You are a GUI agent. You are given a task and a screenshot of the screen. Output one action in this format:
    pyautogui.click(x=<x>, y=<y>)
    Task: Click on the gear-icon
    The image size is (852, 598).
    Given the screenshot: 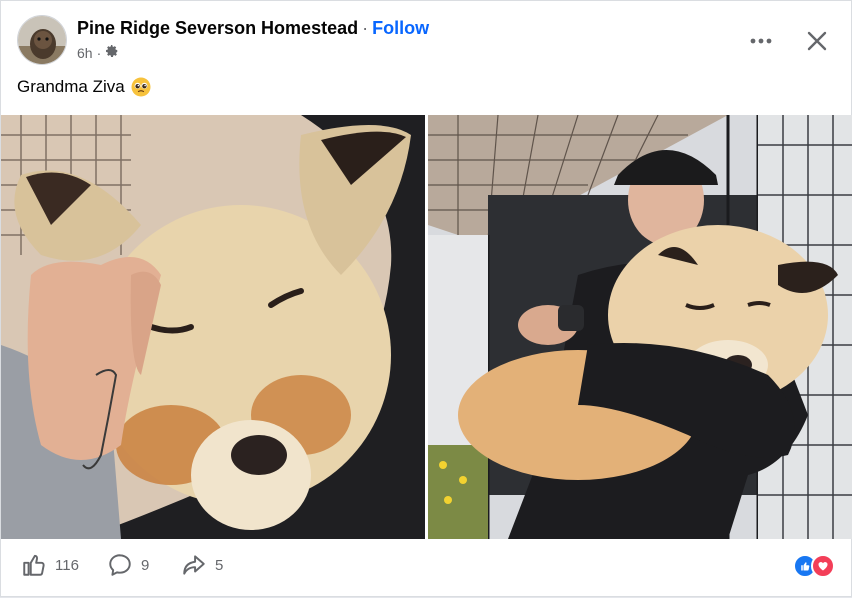 What is the action you would take?
    pyautogui.click(x=112, y=52)
    